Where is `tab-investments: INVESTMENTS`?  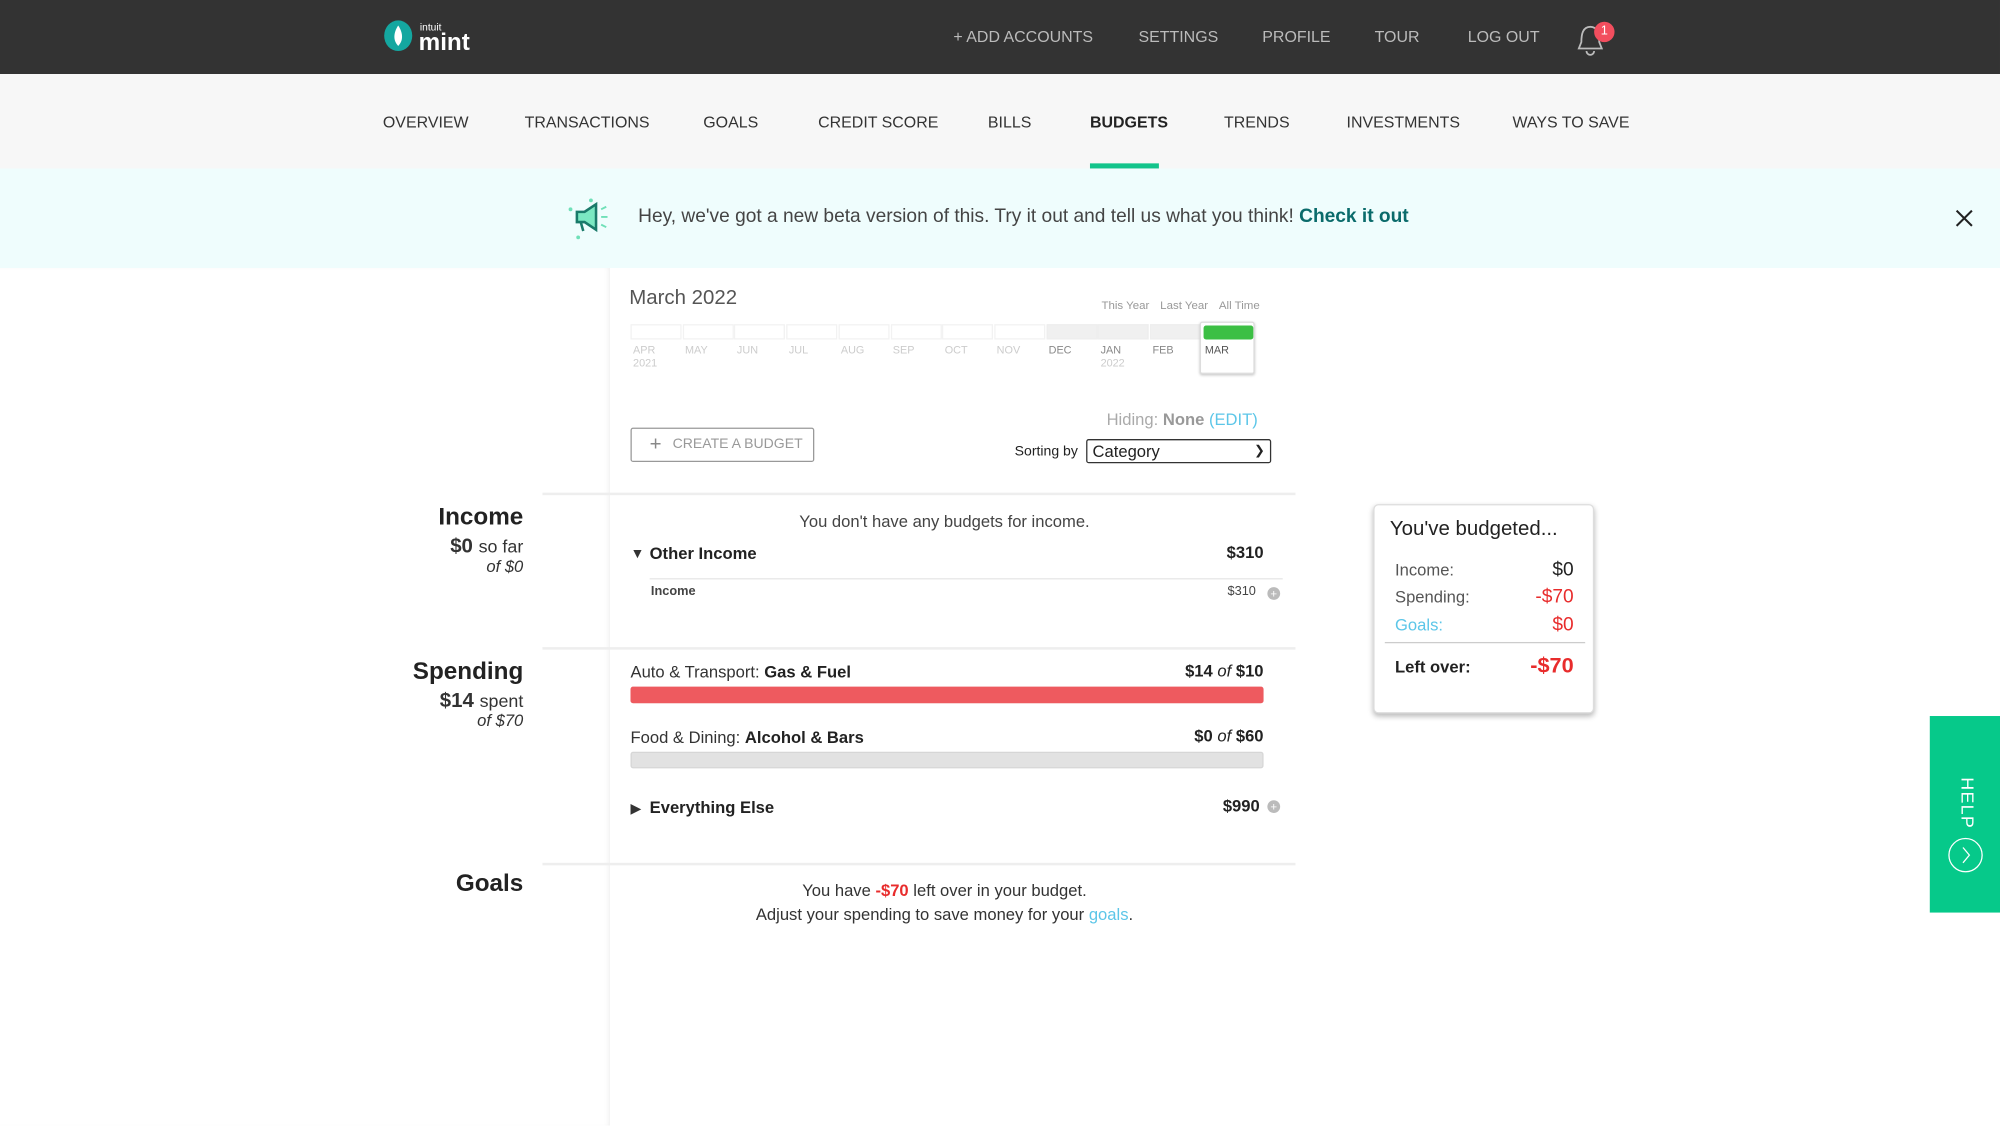
tab-investments: INVESTMENTS is located at coordinates (1403, 123).